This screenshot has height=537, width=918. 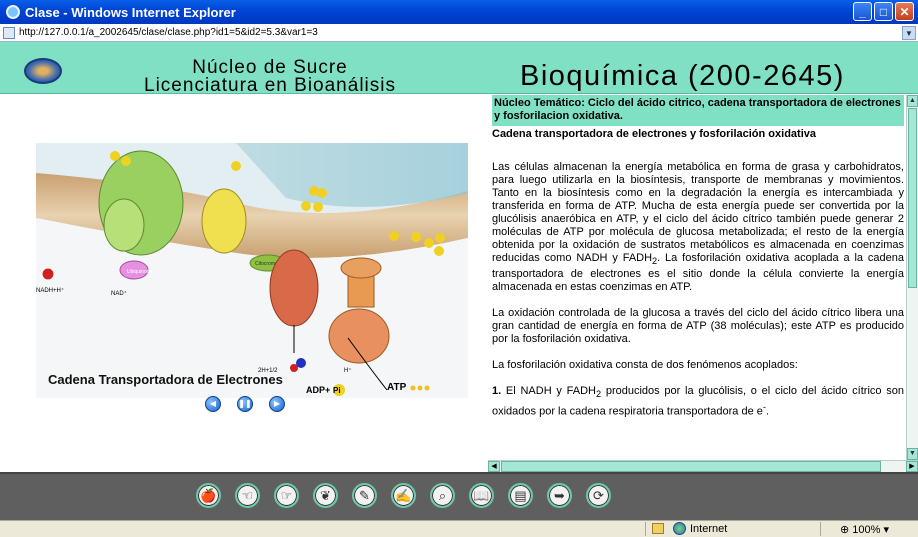 I want to click on atp-output: ATP, so click(x=388, y=365).